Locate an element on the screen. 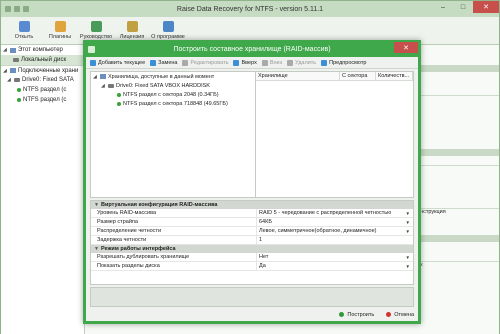 The image size is (500, 334). content-row: онструкция is located at coordinates (457, 212).